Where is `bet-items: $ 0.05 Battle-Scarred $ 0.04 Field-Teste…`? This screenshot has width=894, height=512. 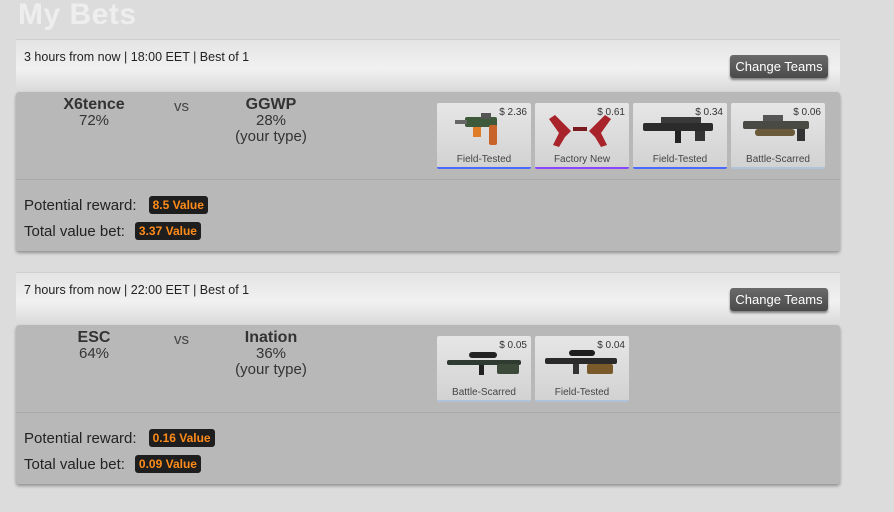
bet-items: $ 0.05 Battle-Scarred $ 0.04 Field-Teste… is located at coordinates (533, 369).